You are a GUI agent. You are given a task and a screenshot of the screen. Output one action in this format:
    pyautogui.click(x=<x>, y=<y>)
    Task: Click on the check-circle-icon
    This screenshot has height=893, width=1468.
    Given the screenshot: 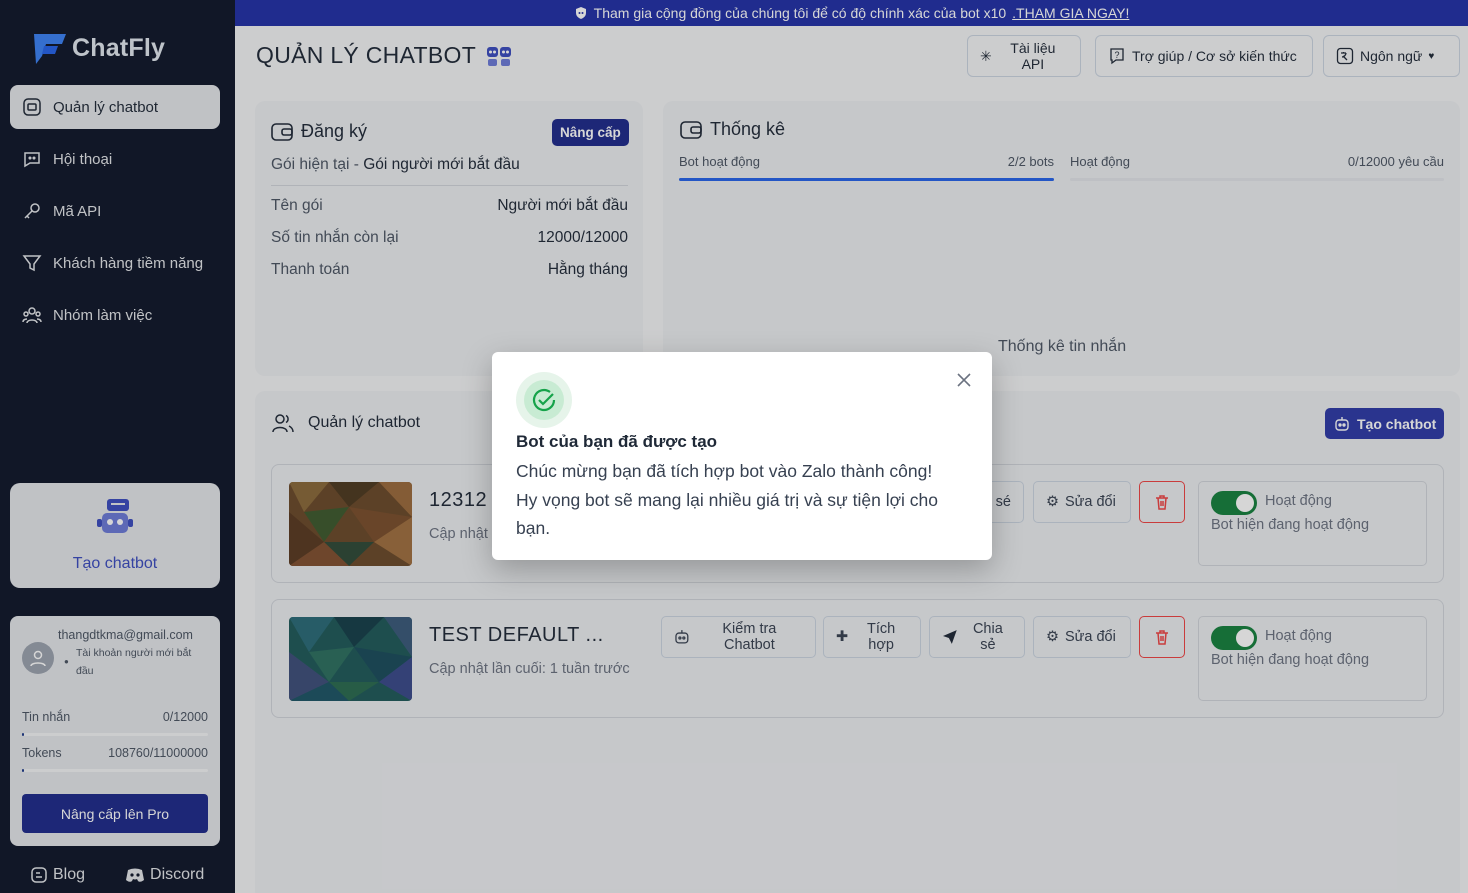 What is the action you would take?
    pyautogui.click(x=544, y=400)
    